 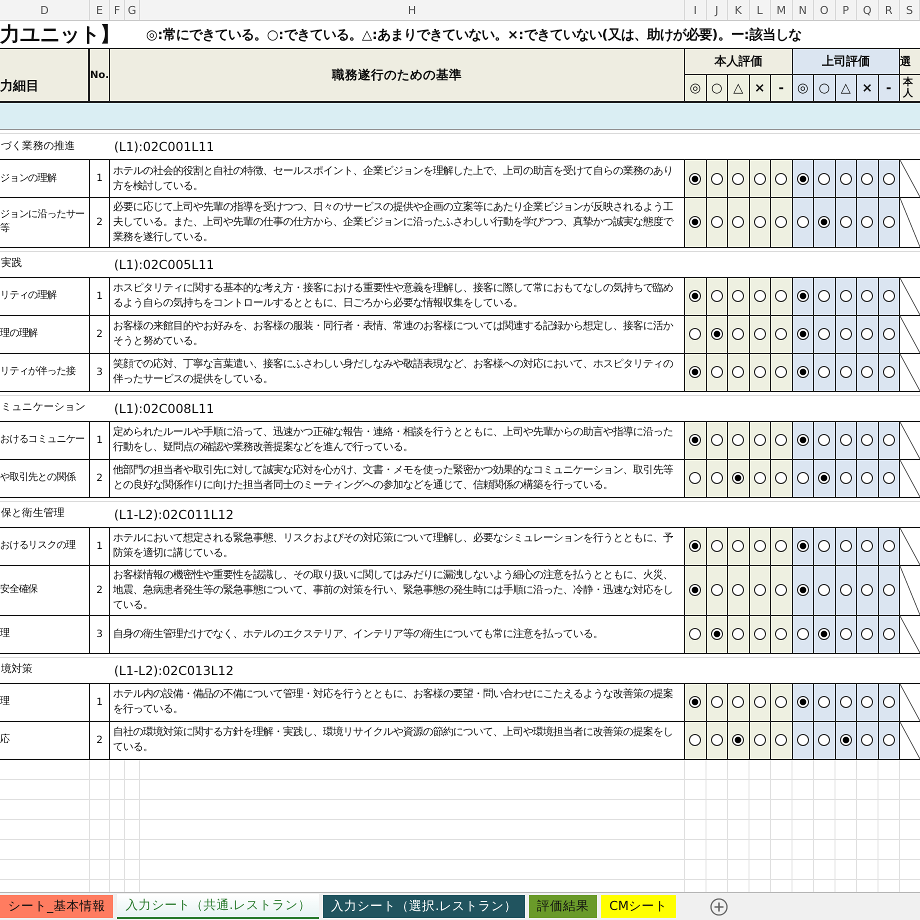 I want to click on column-header: O, so click(x=825, y=10).